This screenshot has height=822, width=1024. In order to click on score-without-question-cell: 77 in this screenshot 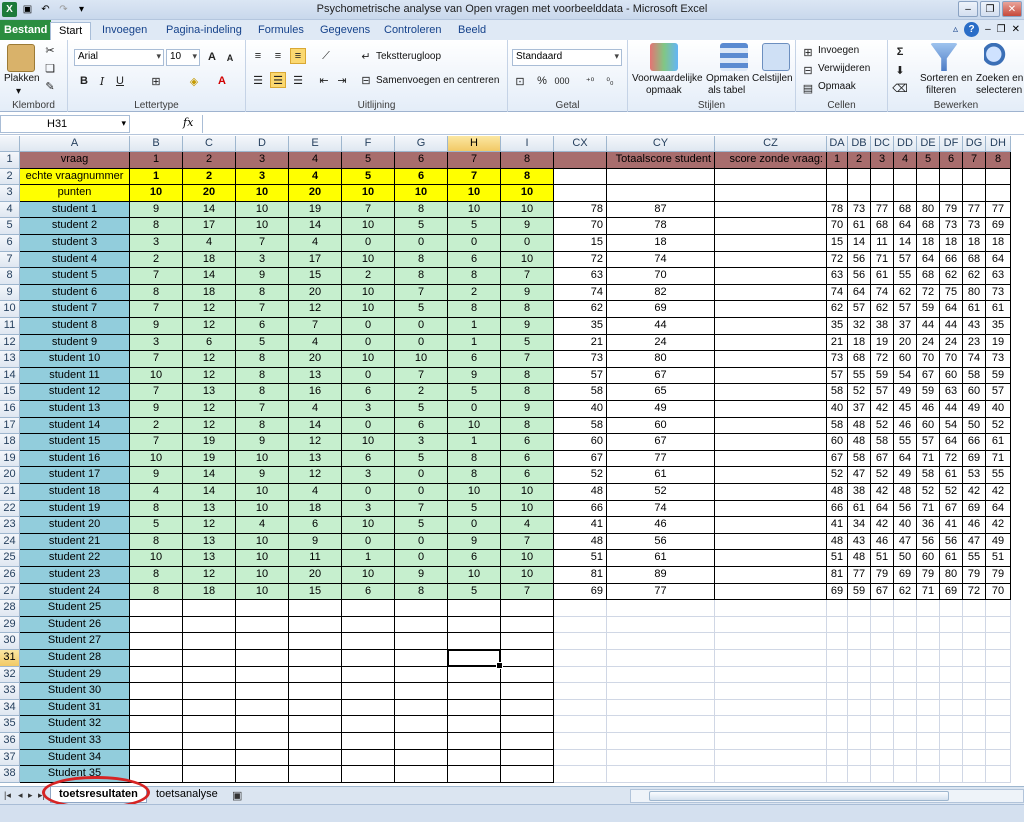, I will do `click(859, 575)`.